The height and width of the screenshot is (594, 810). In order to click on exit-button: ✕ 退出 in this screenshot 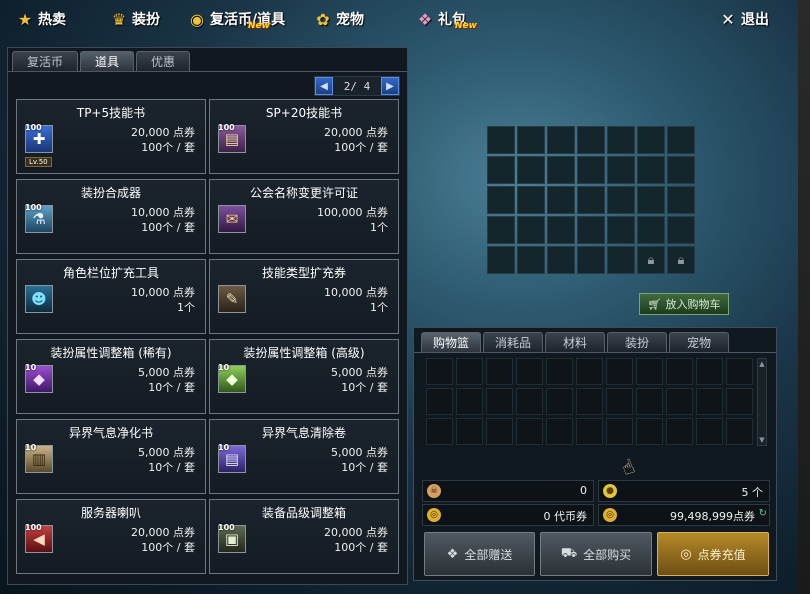, I will do `click(744, 19)`.